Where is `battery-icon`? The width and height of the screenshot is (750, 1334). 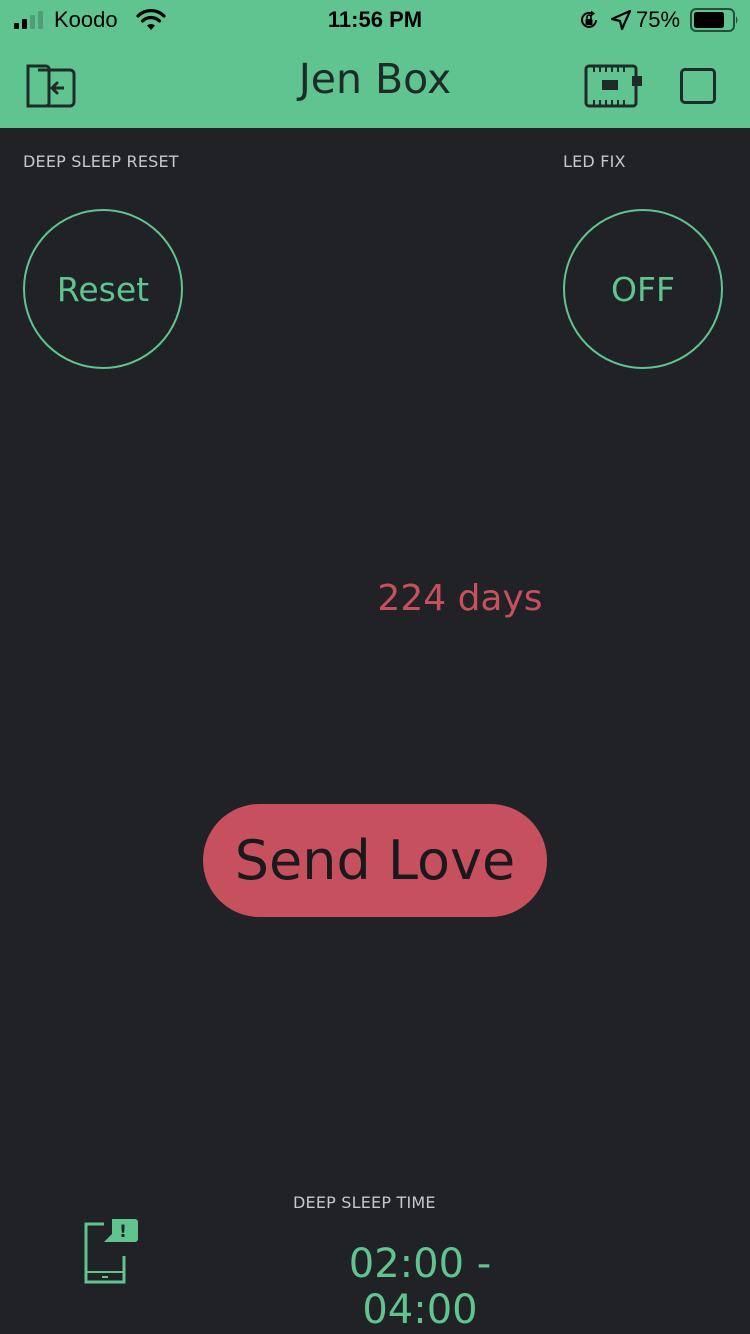 battery-icon is located at coordinates (714, 20).